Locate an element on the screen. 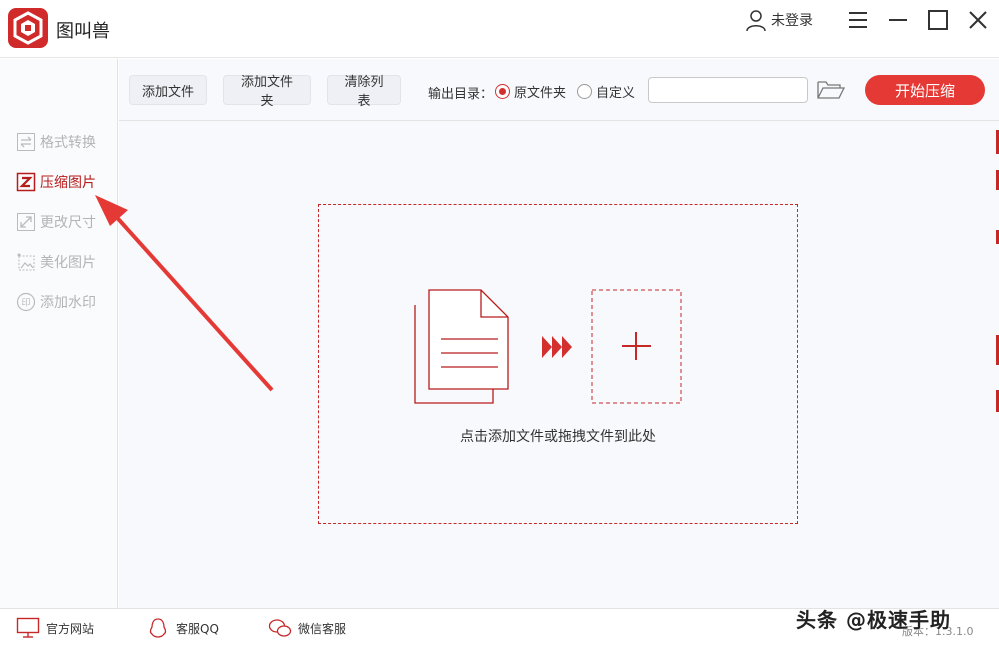 Image resolution: width=999 pixels, height=649 pixels. maximize-button is located at coordinates (938, 20).